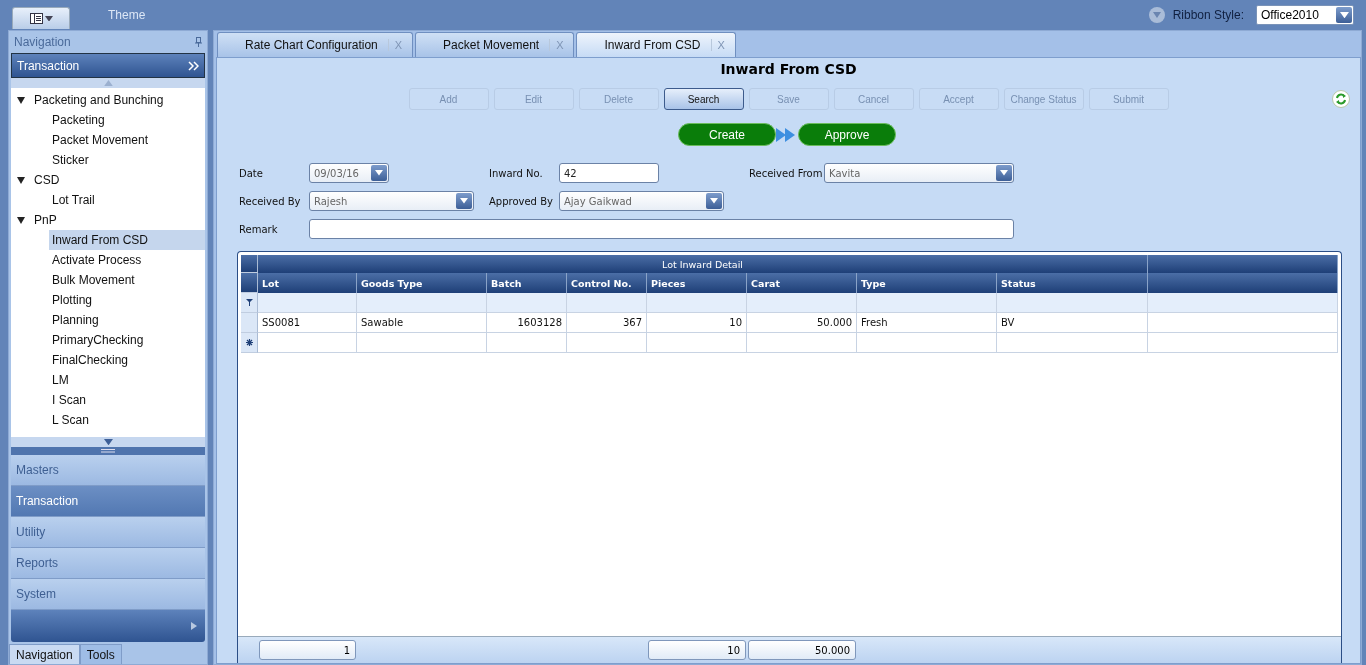  Describe the element at coordinates (42, 42) in the screenshot. I see `panel-title: Navigation` at that location.